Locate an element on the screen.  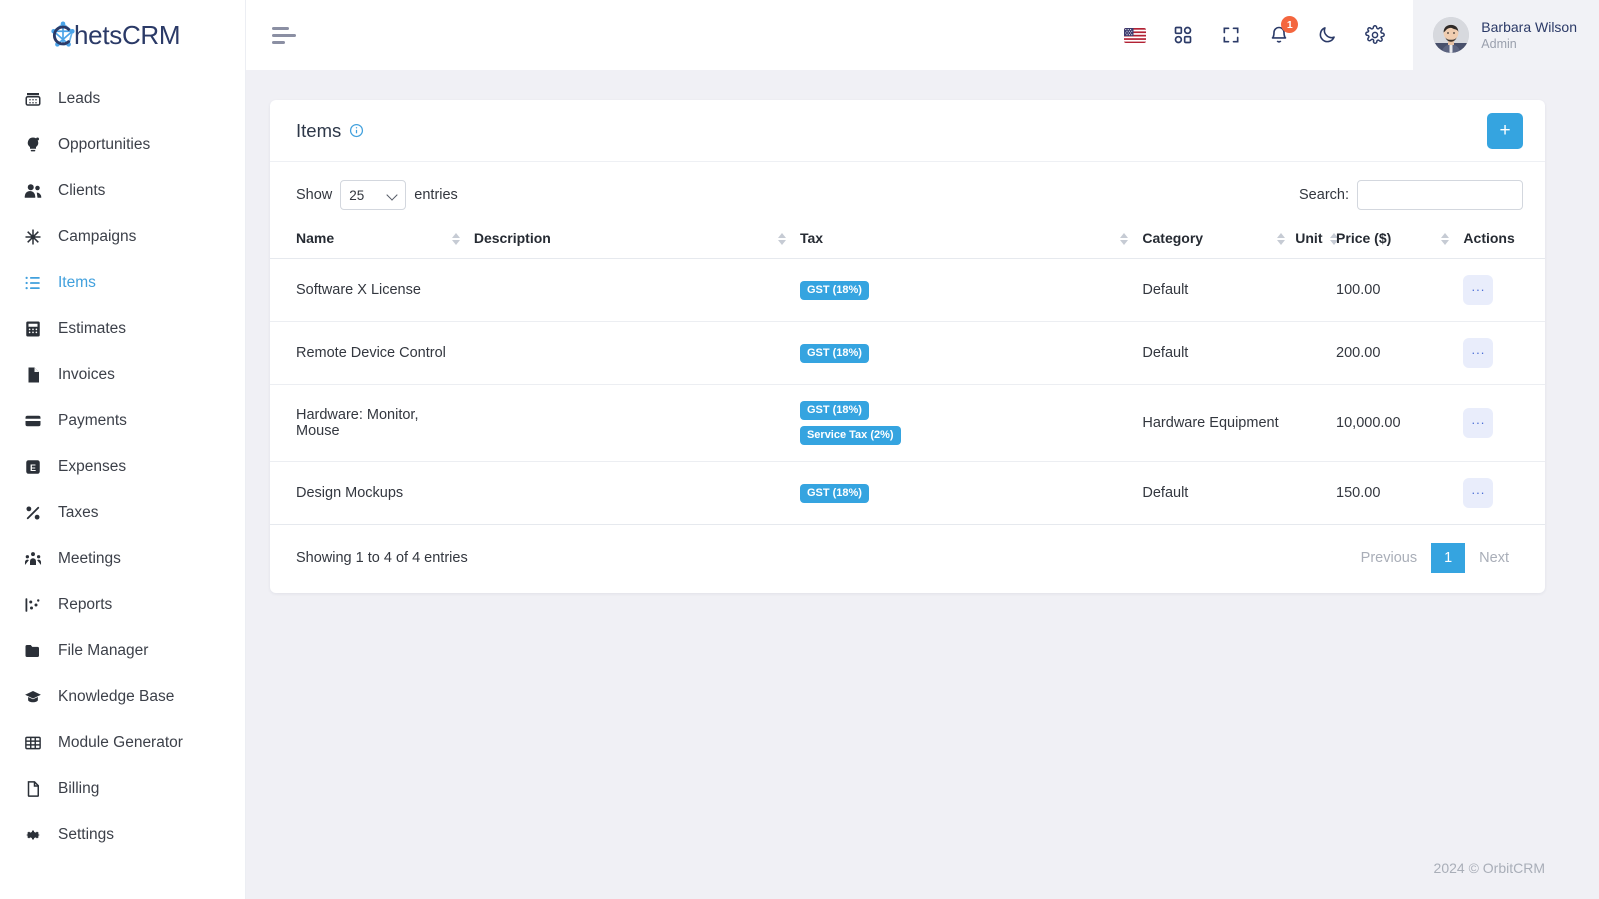
cell-category: Default is located at coordinates (1219, 493).